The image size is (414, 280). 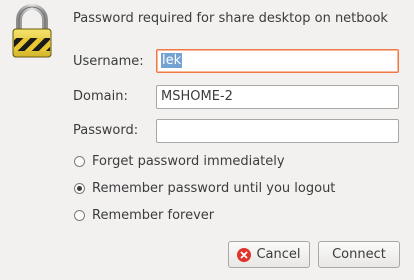 I want to click on username-value: lek, so click(x=172, y=60).